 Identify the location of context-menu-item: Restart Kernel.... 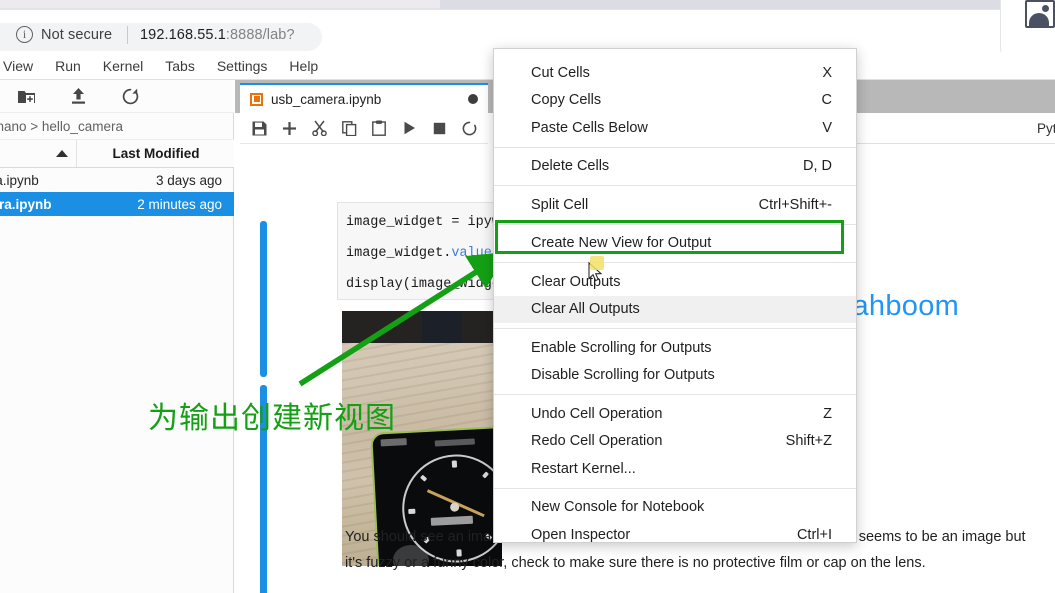
(675, 469).